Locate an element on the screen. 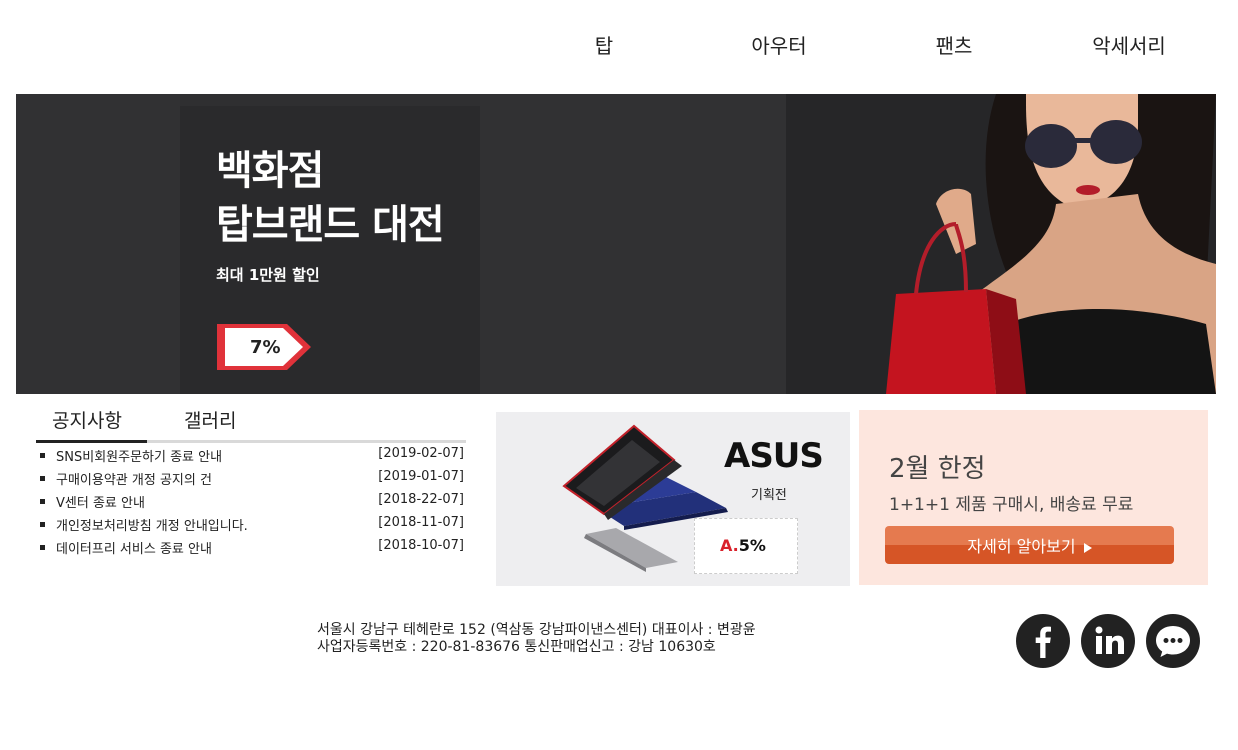  promo-subtitle: 1+1+1 제품 구매시, 배송료 무료 is located at coordinates (1011, 505).